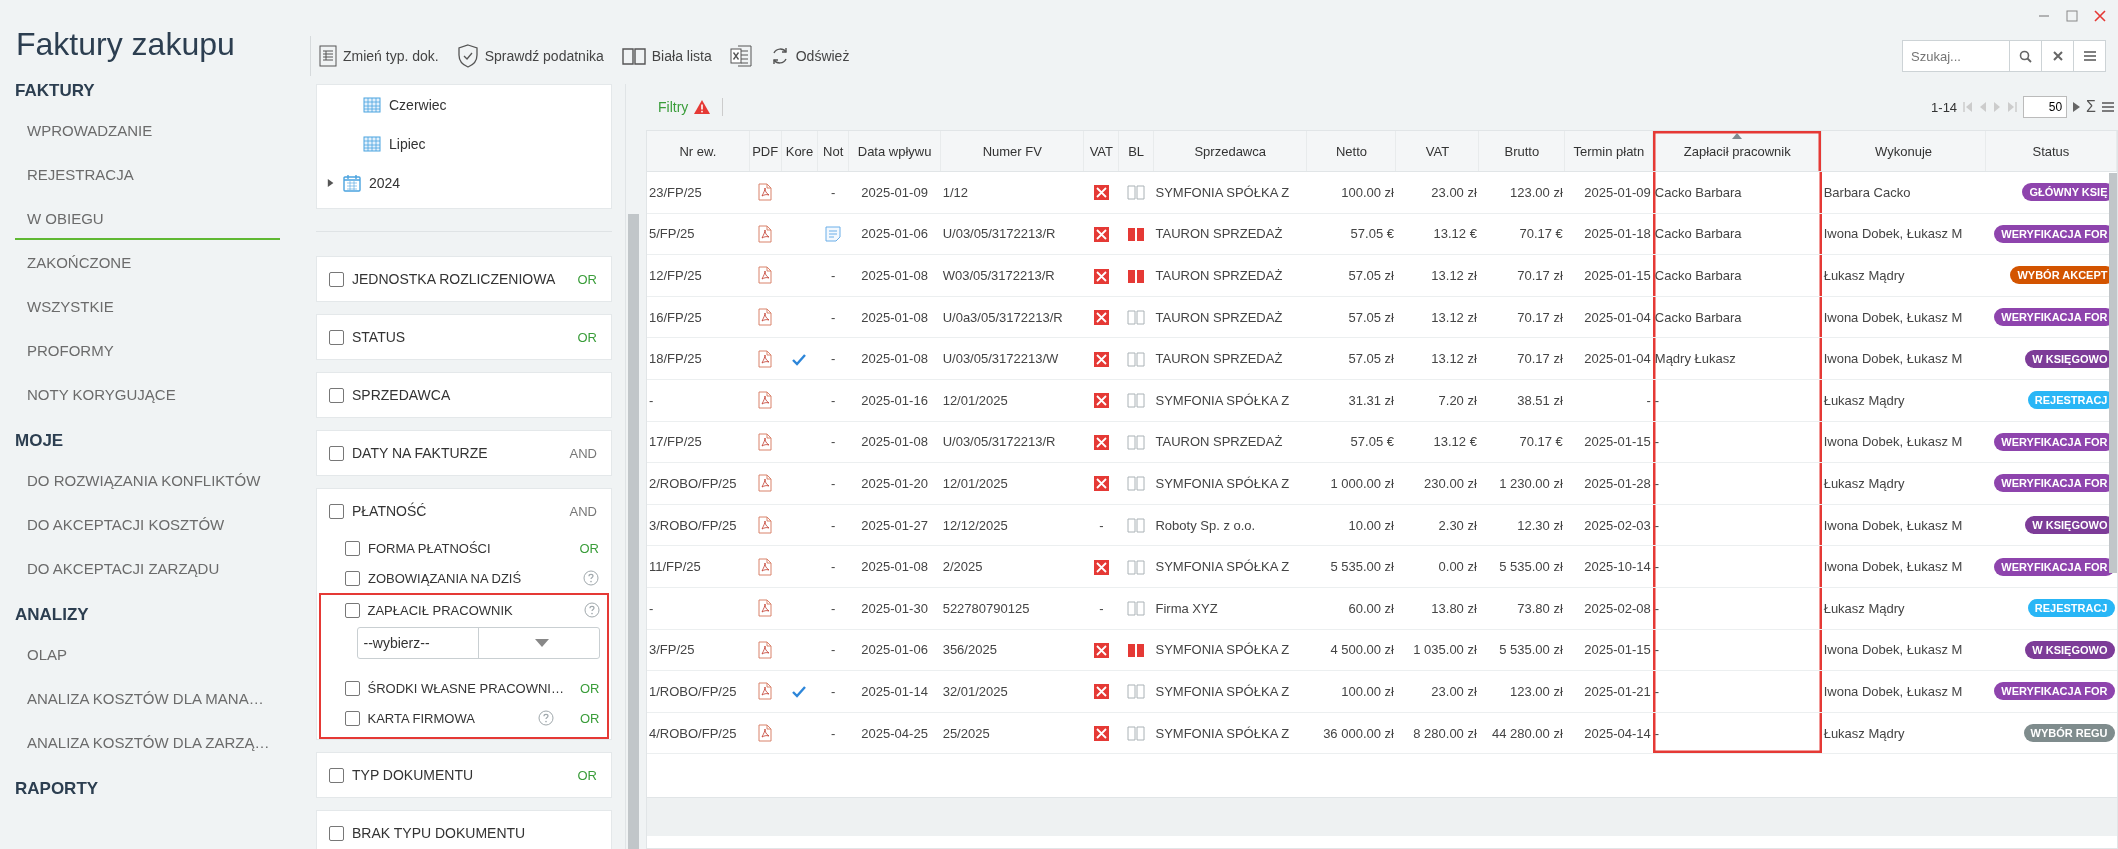 The image size is (2118, 849). I want to click on tree-item: Lipiec, so click(469, 143).